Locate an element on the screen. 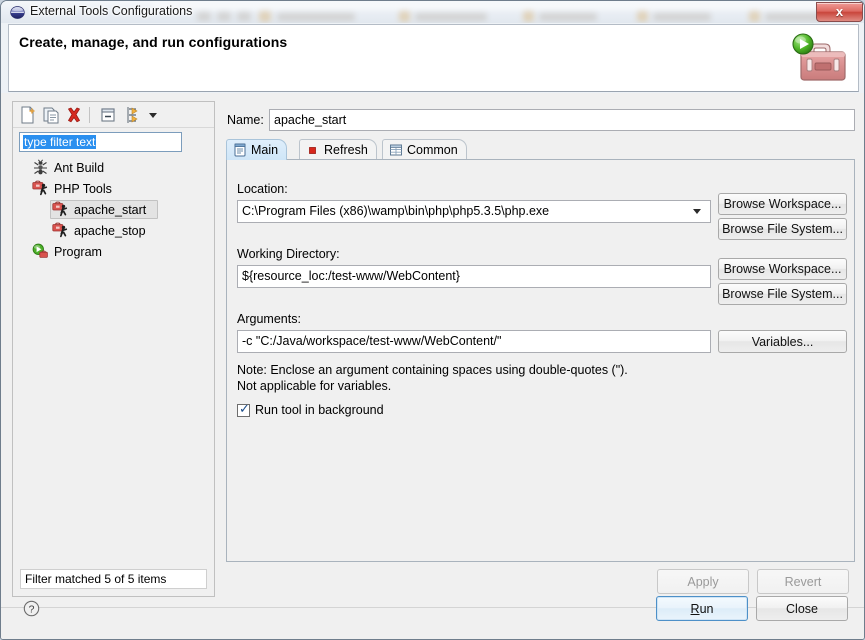 The image size is (865, 640). tree-item-label: Ant Build is located at coordinates (79, 167).